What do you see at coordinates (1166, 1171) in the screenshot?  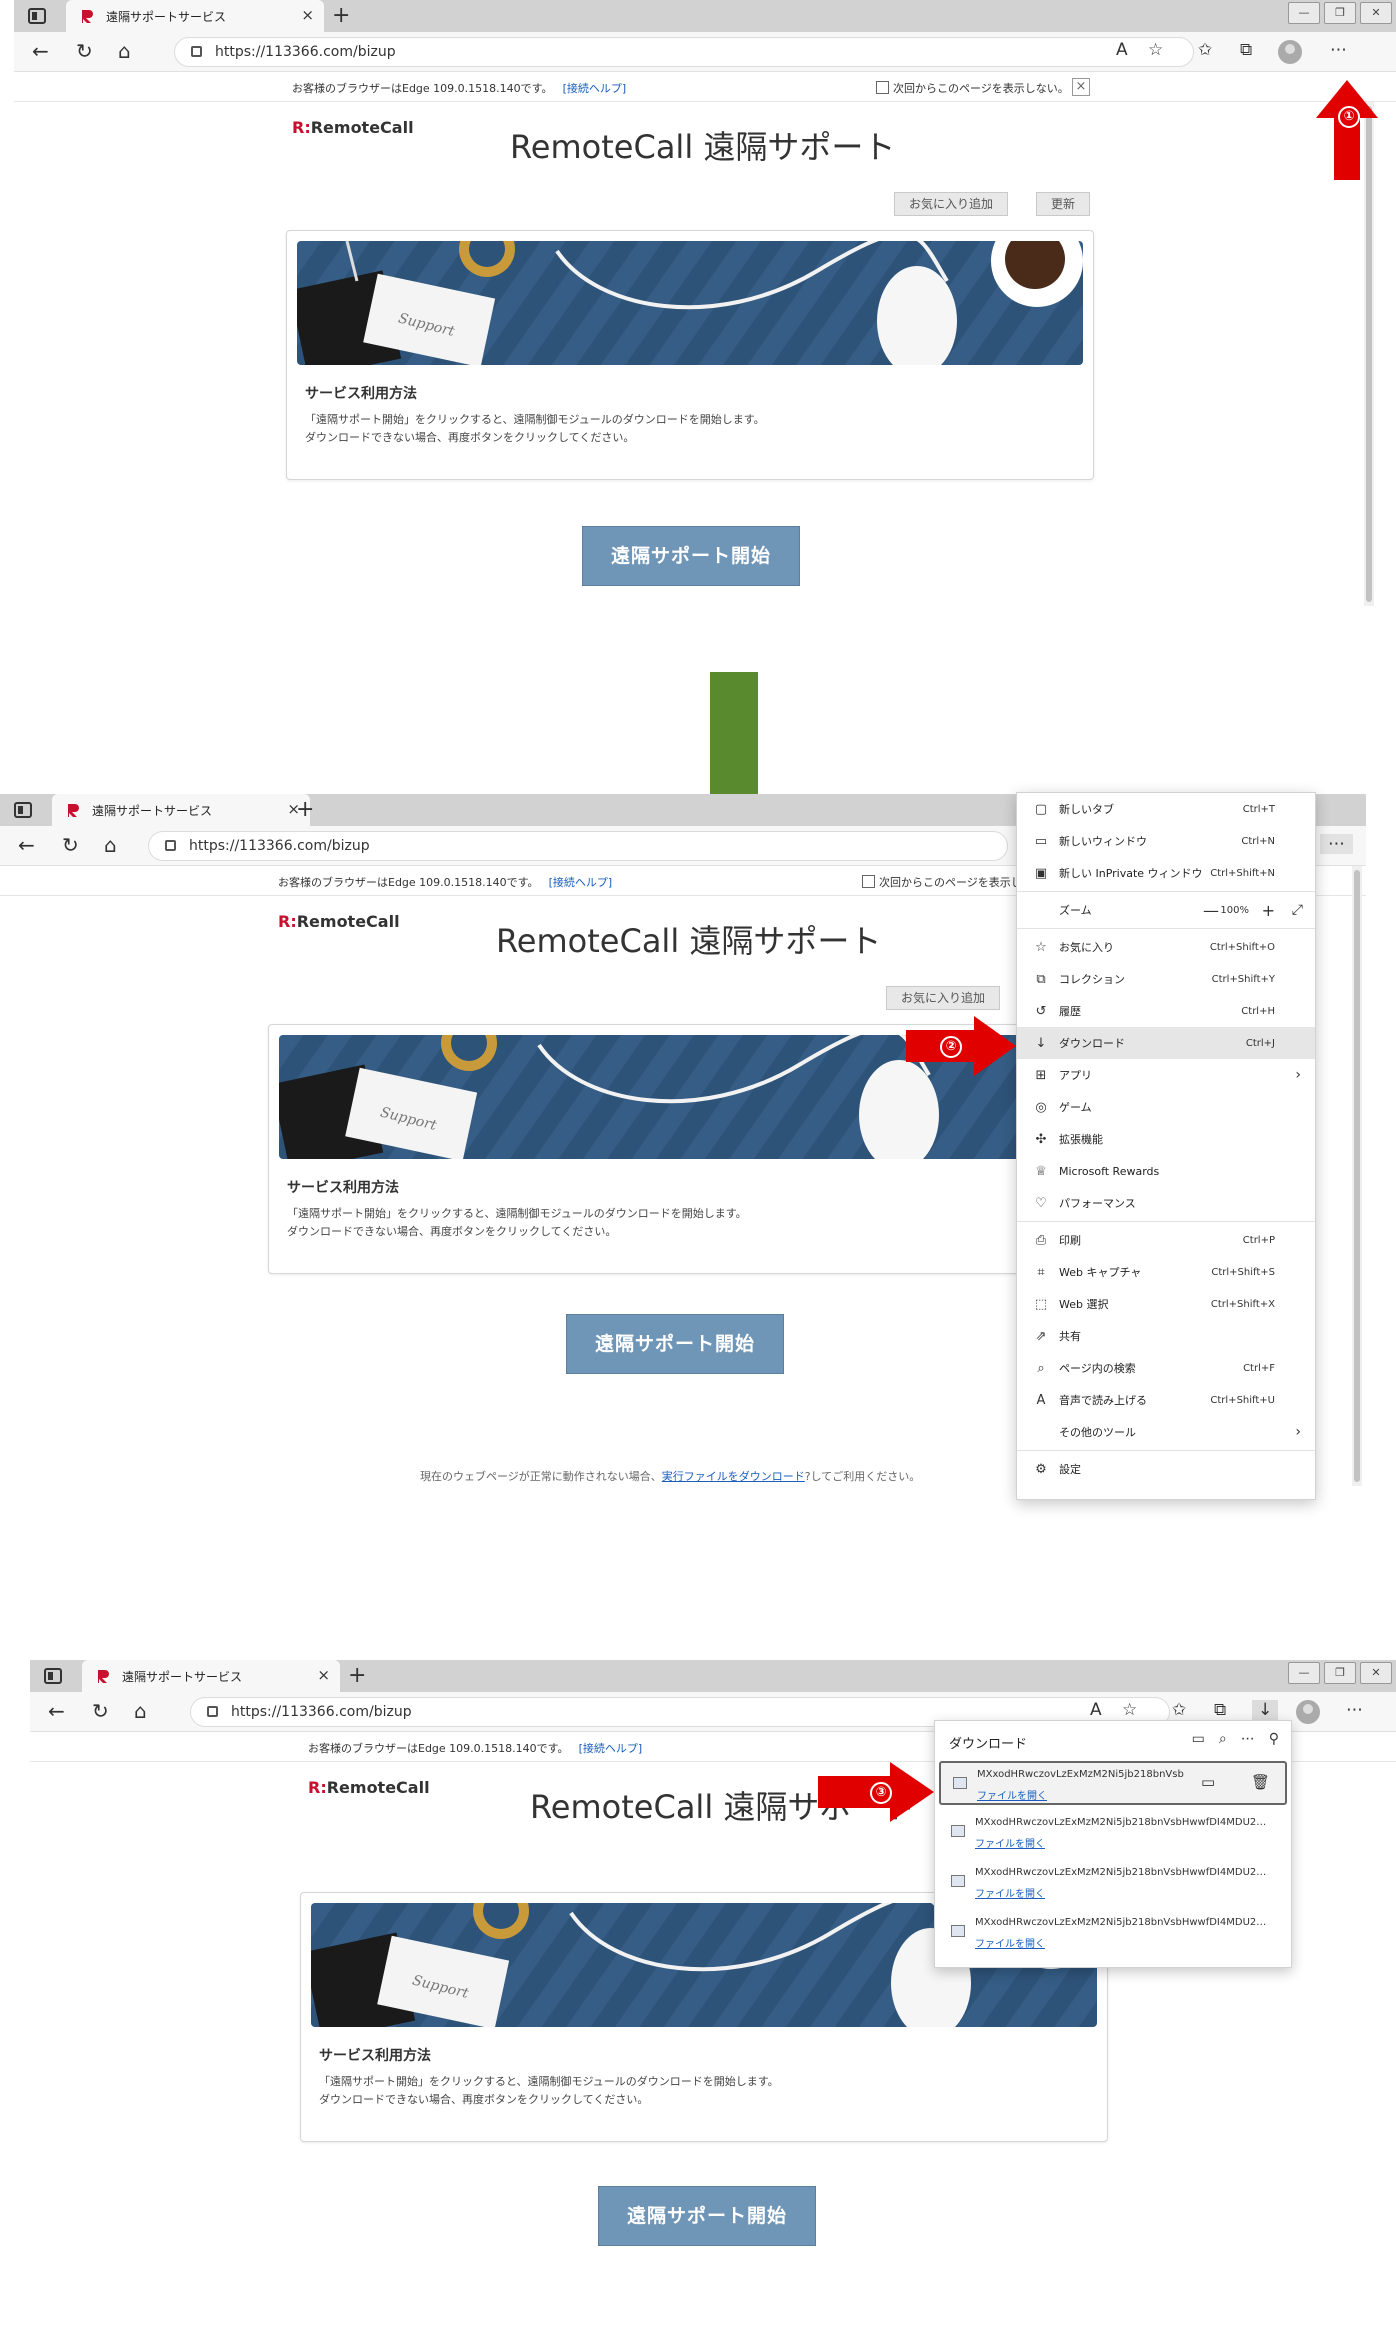 I see `menu-item-rewards: ♕ Microsoft Rewards` at bounding box center [1166, 1171].